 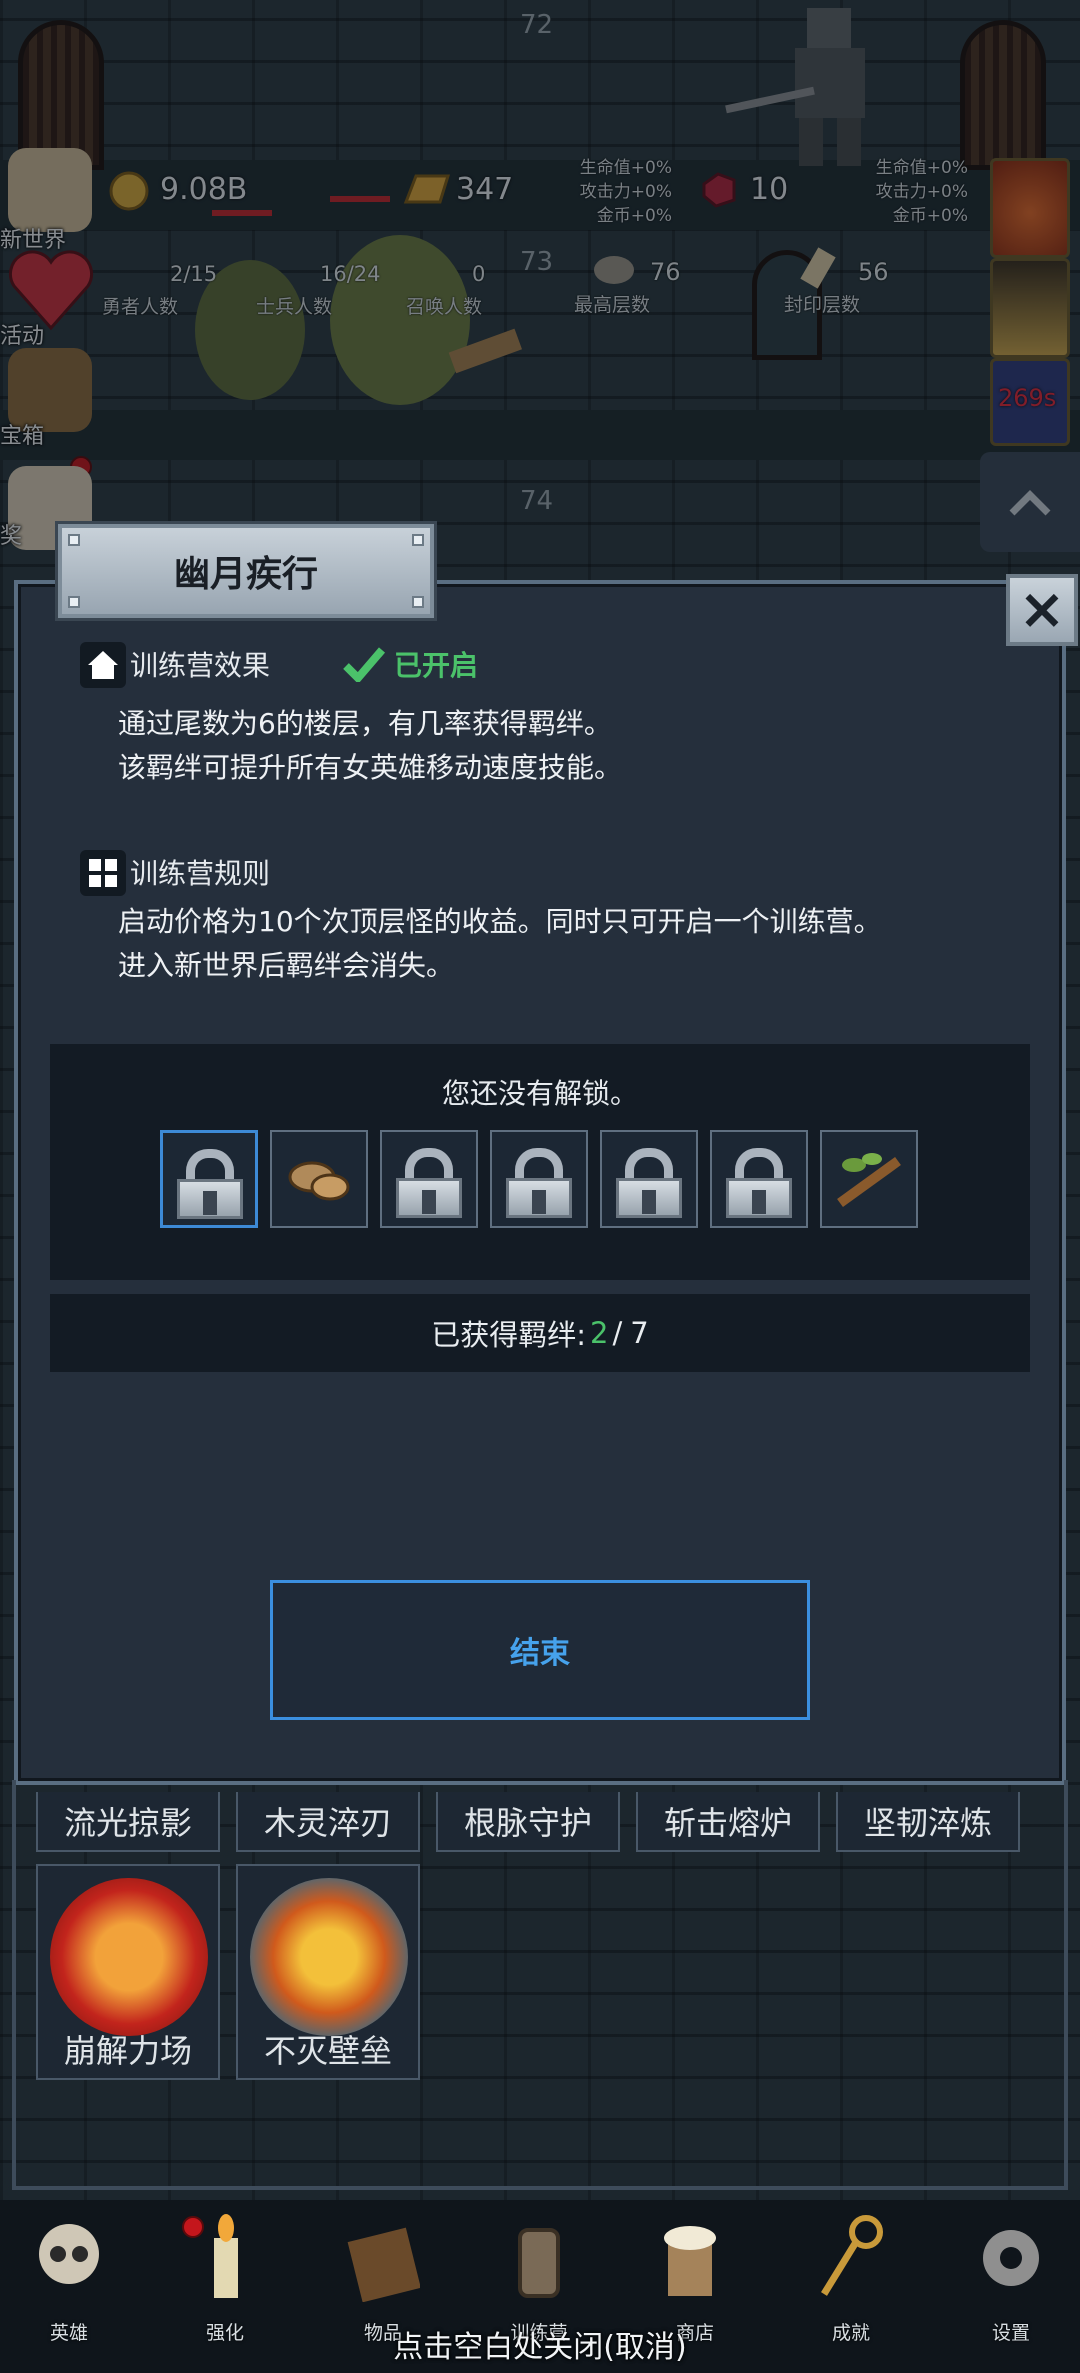 What do you see at coordinates (728, 1822) in the screenshot?
I see `skill-item: 斩击熔炉` at bounding box center [728, 1822].